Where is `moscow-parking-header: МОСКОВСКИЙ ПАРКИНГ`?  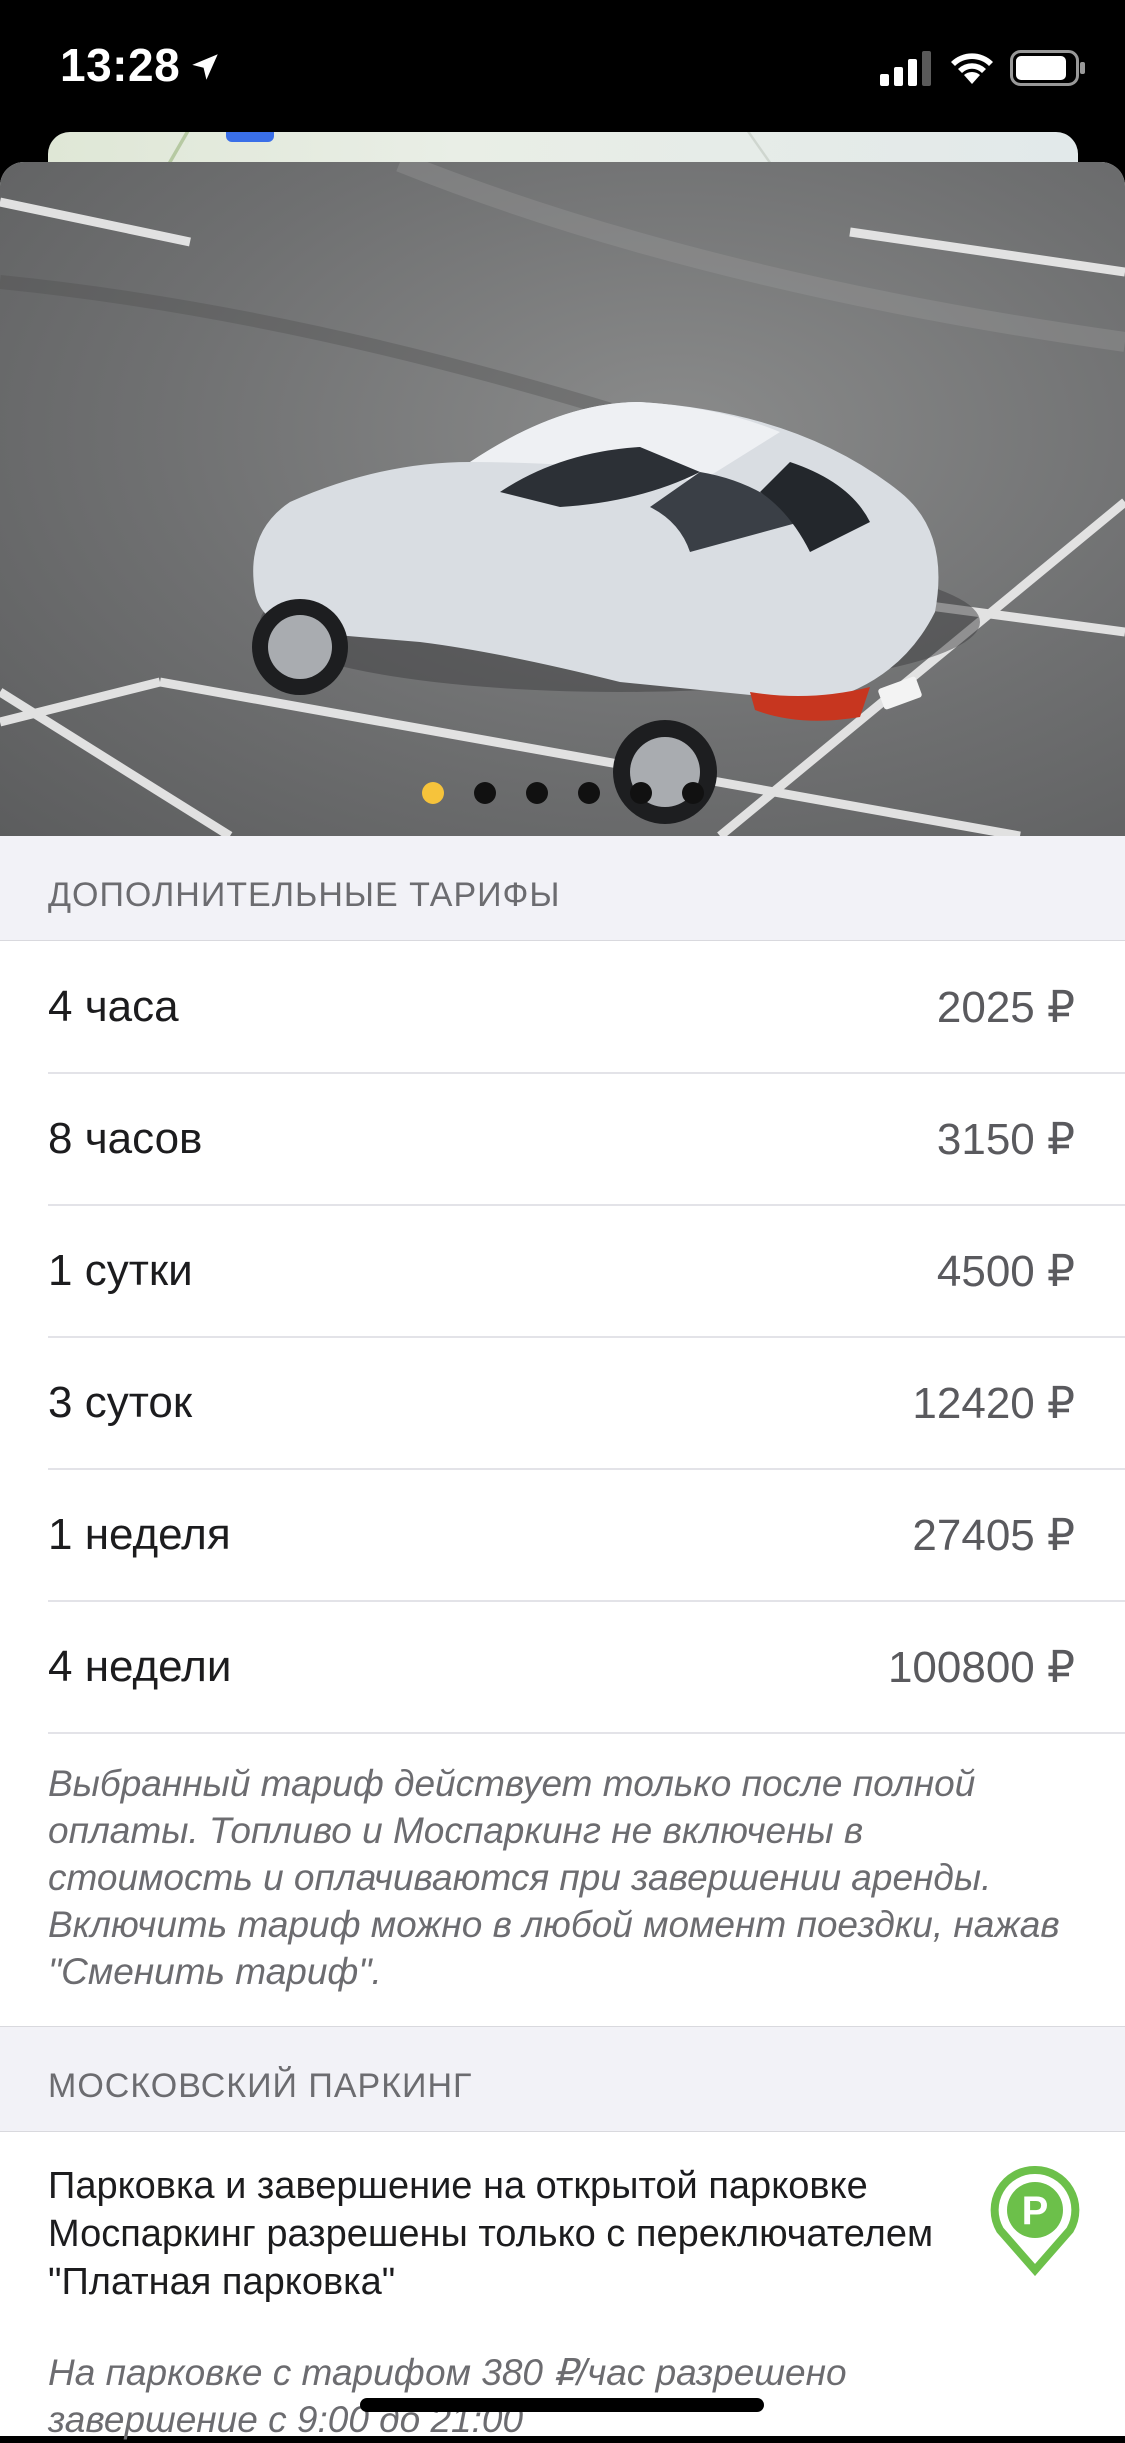 moscow-parking-header: МОСКОВСКИЙ ПАРКИНГ is located at coordinates (562, 2079).